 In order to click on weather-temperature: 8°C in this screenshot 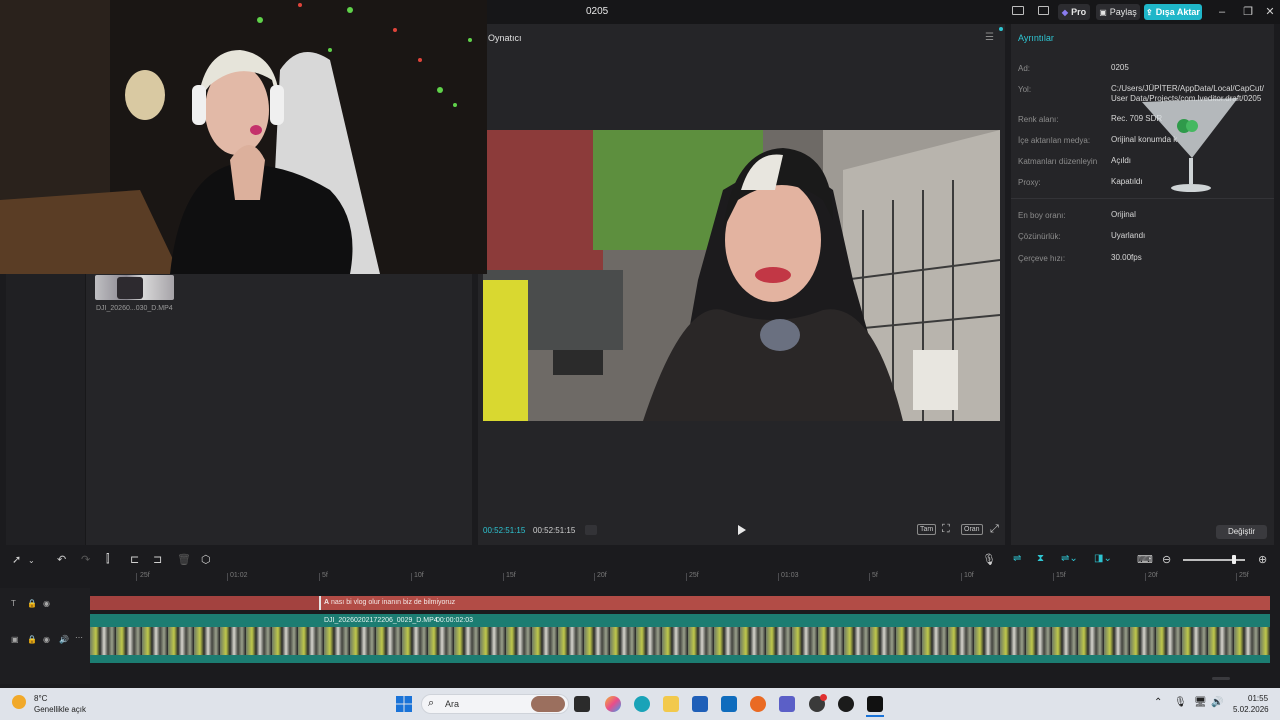, I will do `click(40, 698)`.